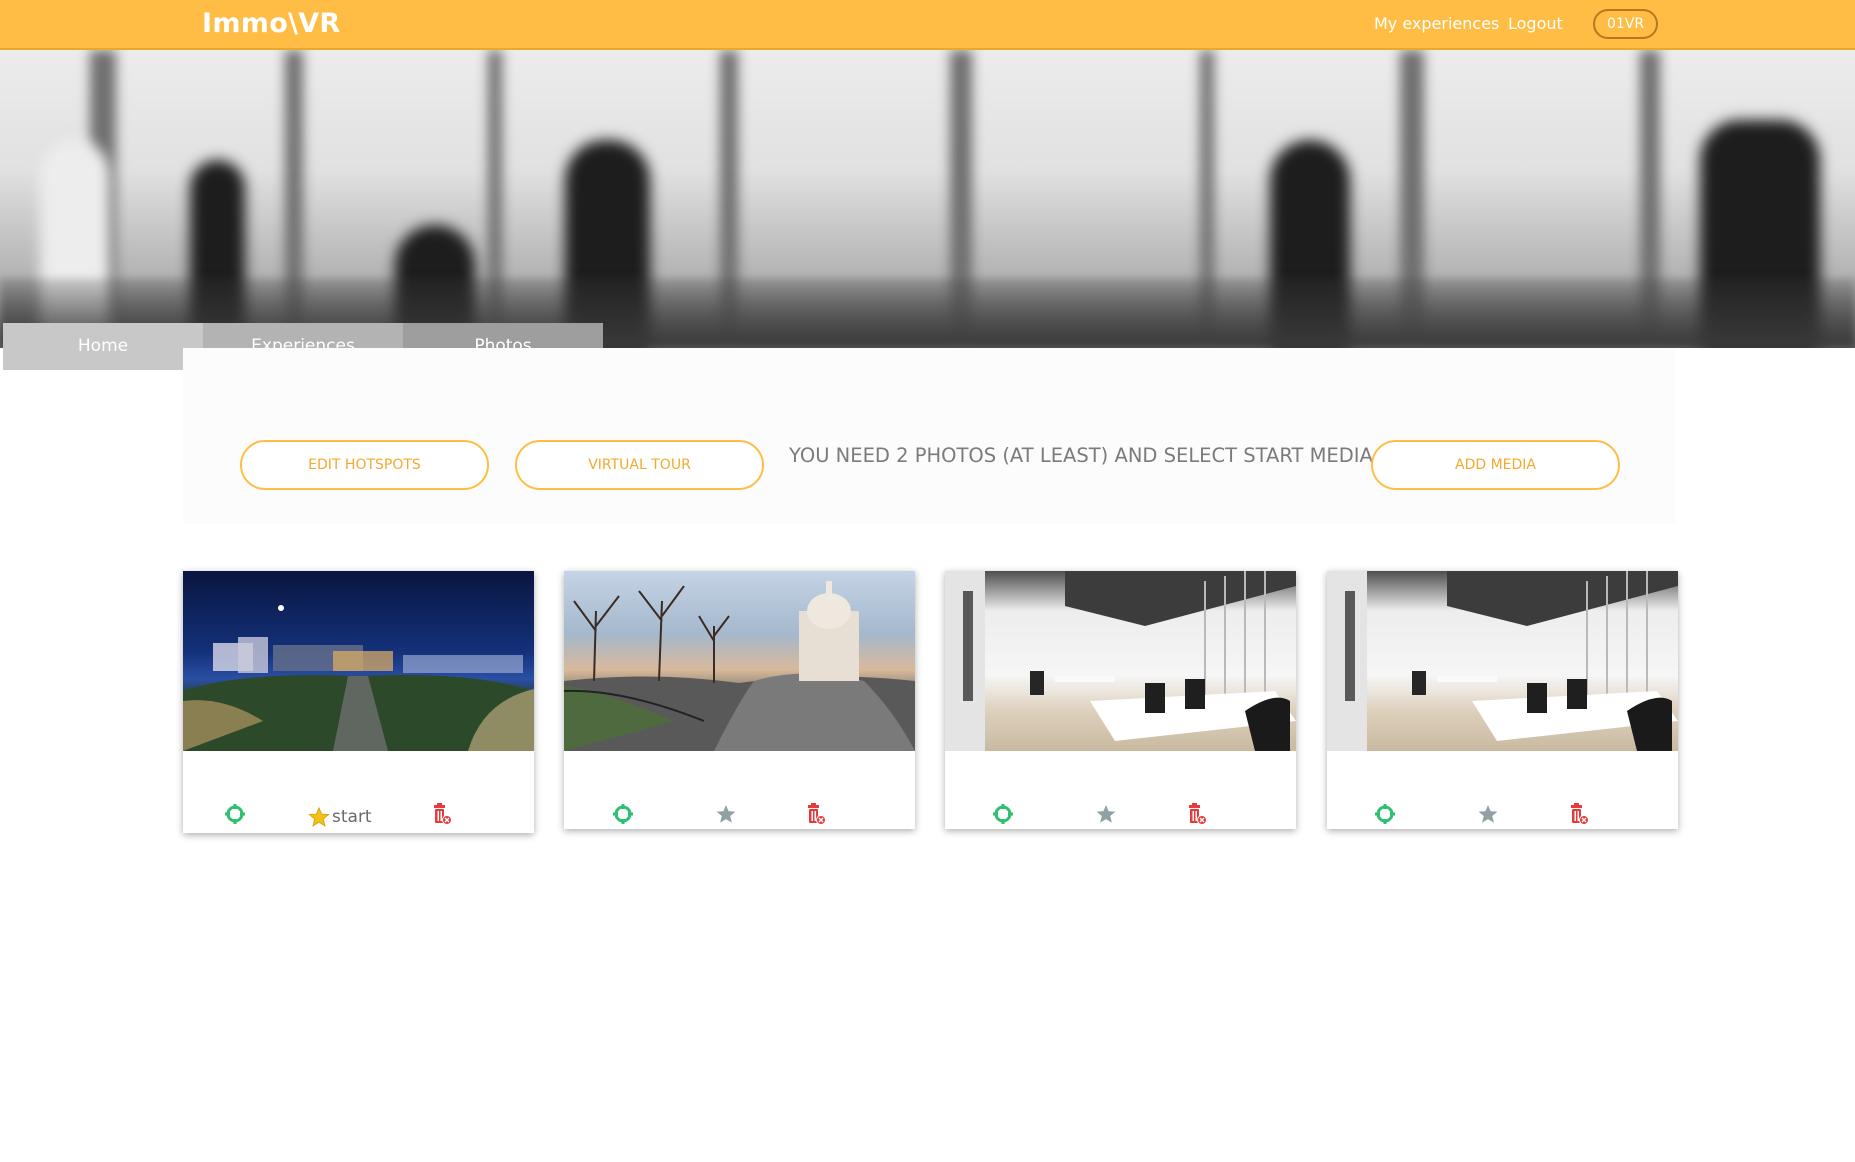 The image size is (1855, 1162). What do you see at coordinates (1436, 23) in the screenshot?
I see `nav-my-experiences: My experiences` at bounding box center [1436, 23].